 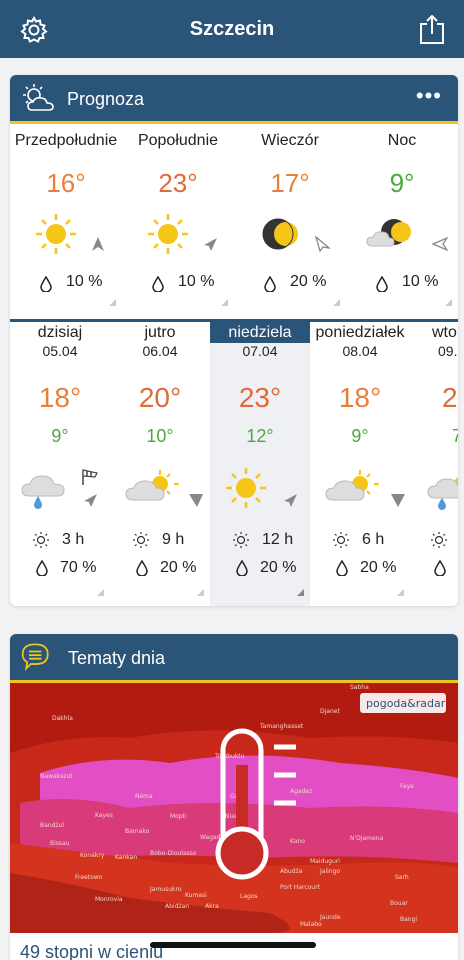 I want to click on day-temp-min: 7°, so click(x=455, y=436).